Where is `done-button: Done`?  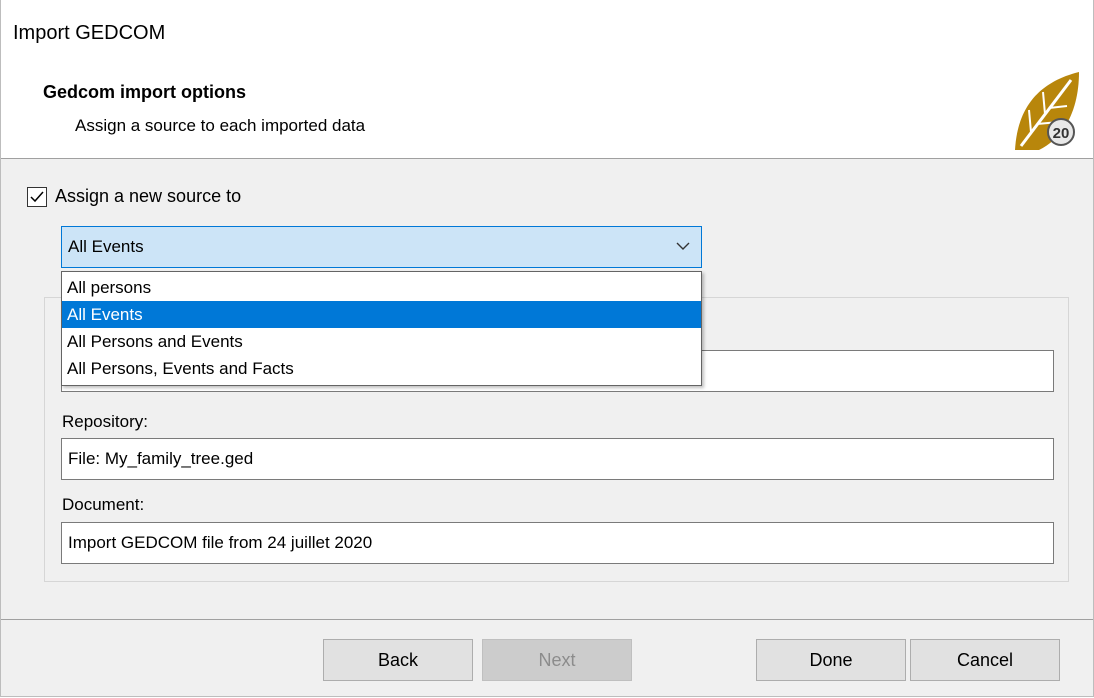 done-button: Done is located at coordinates (831, 660).